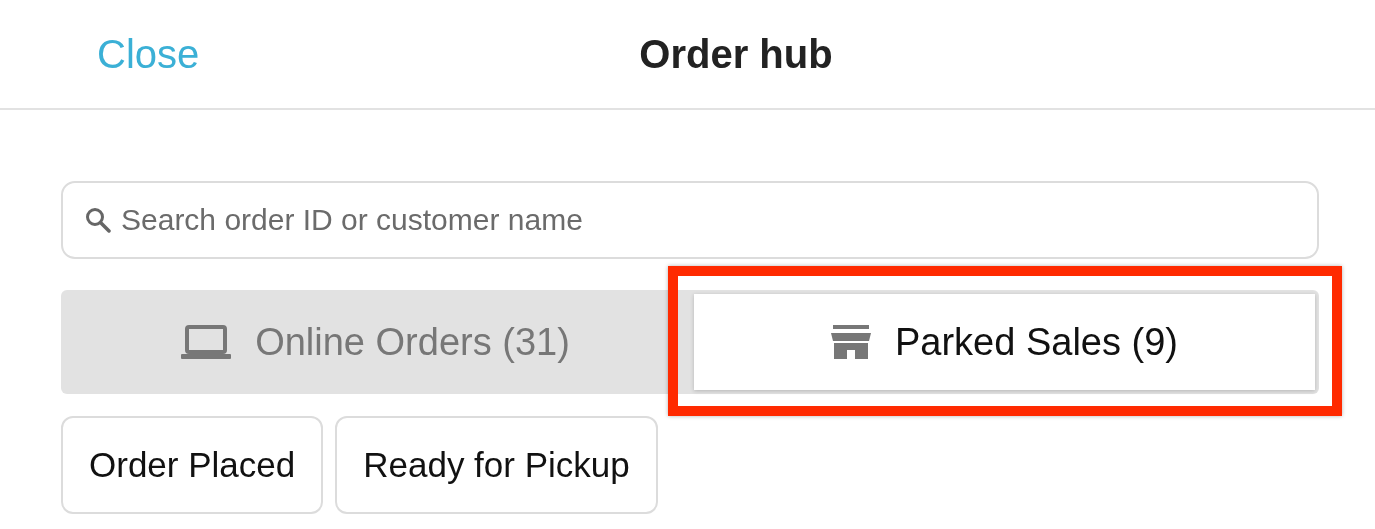  What do you see at coordinates (736, 54) in the screenshot?
I see `window-title: Order hub` at bounding box center [736, 54].